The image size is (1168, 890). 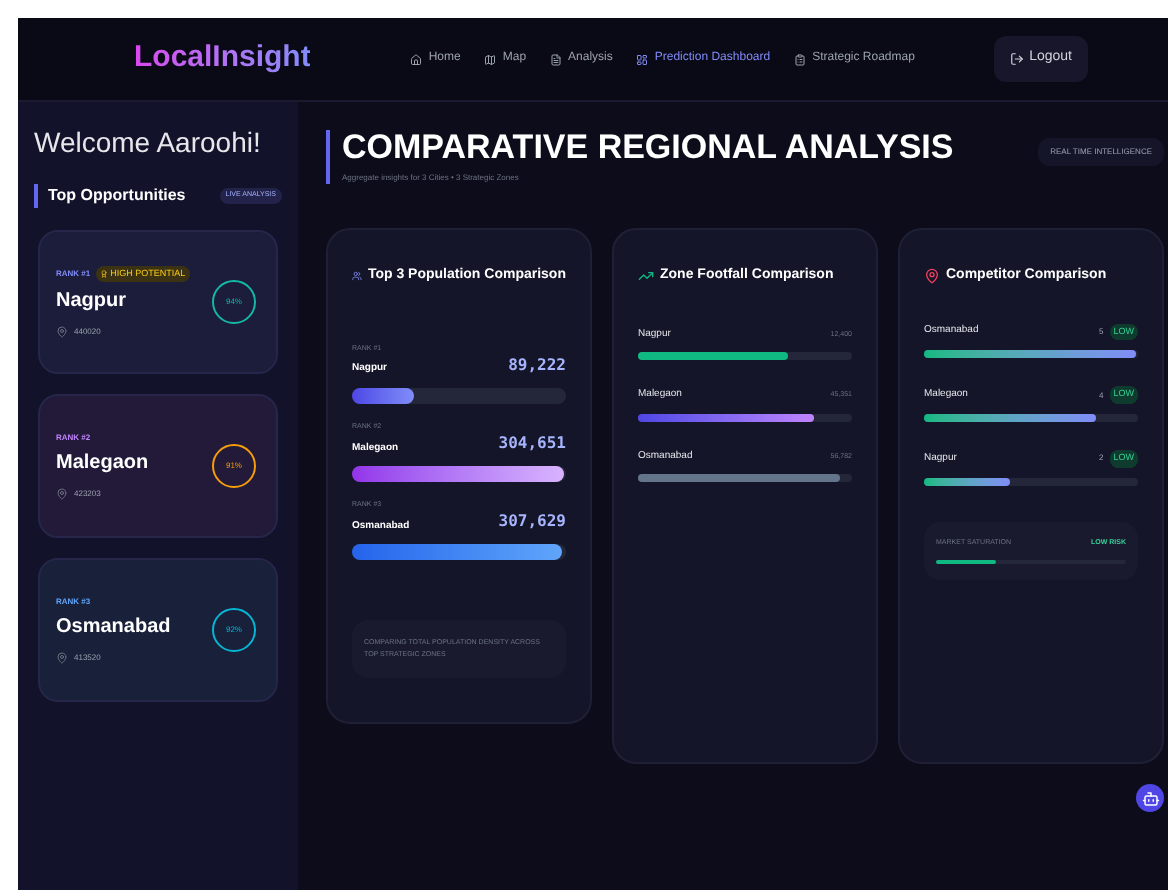 What do you see at coordinates (537, 365) in the screenshot?
I see `population-value: 89,222` at bounding box center [537, 365].